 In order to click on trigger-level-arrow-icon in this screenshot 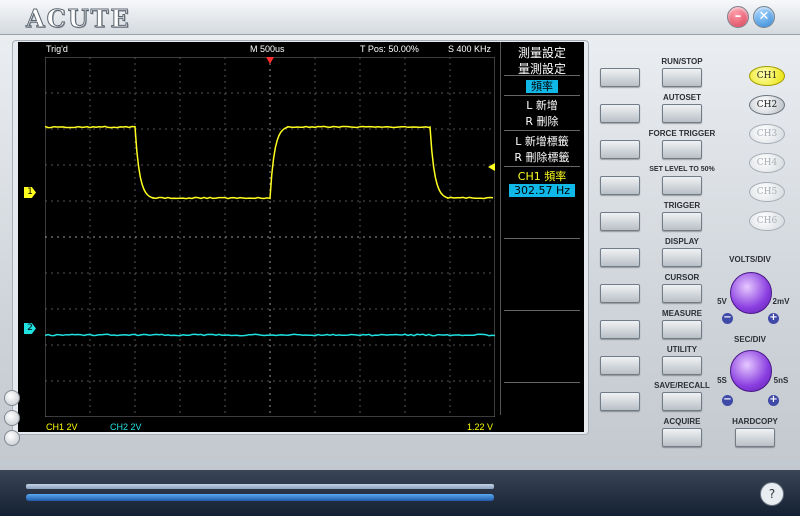, I will do `click(491, 167)`.